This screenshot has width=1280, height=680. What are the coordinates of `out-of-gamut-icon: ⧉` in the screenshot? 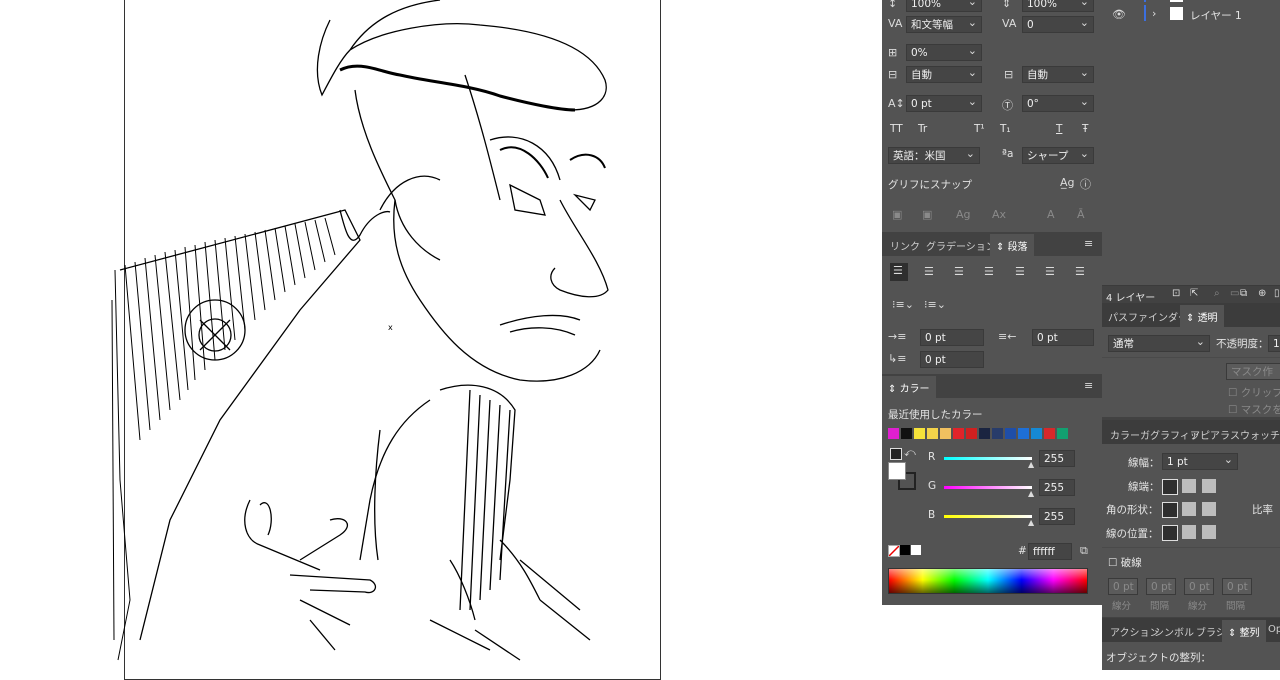 It's located at (1084, 551).